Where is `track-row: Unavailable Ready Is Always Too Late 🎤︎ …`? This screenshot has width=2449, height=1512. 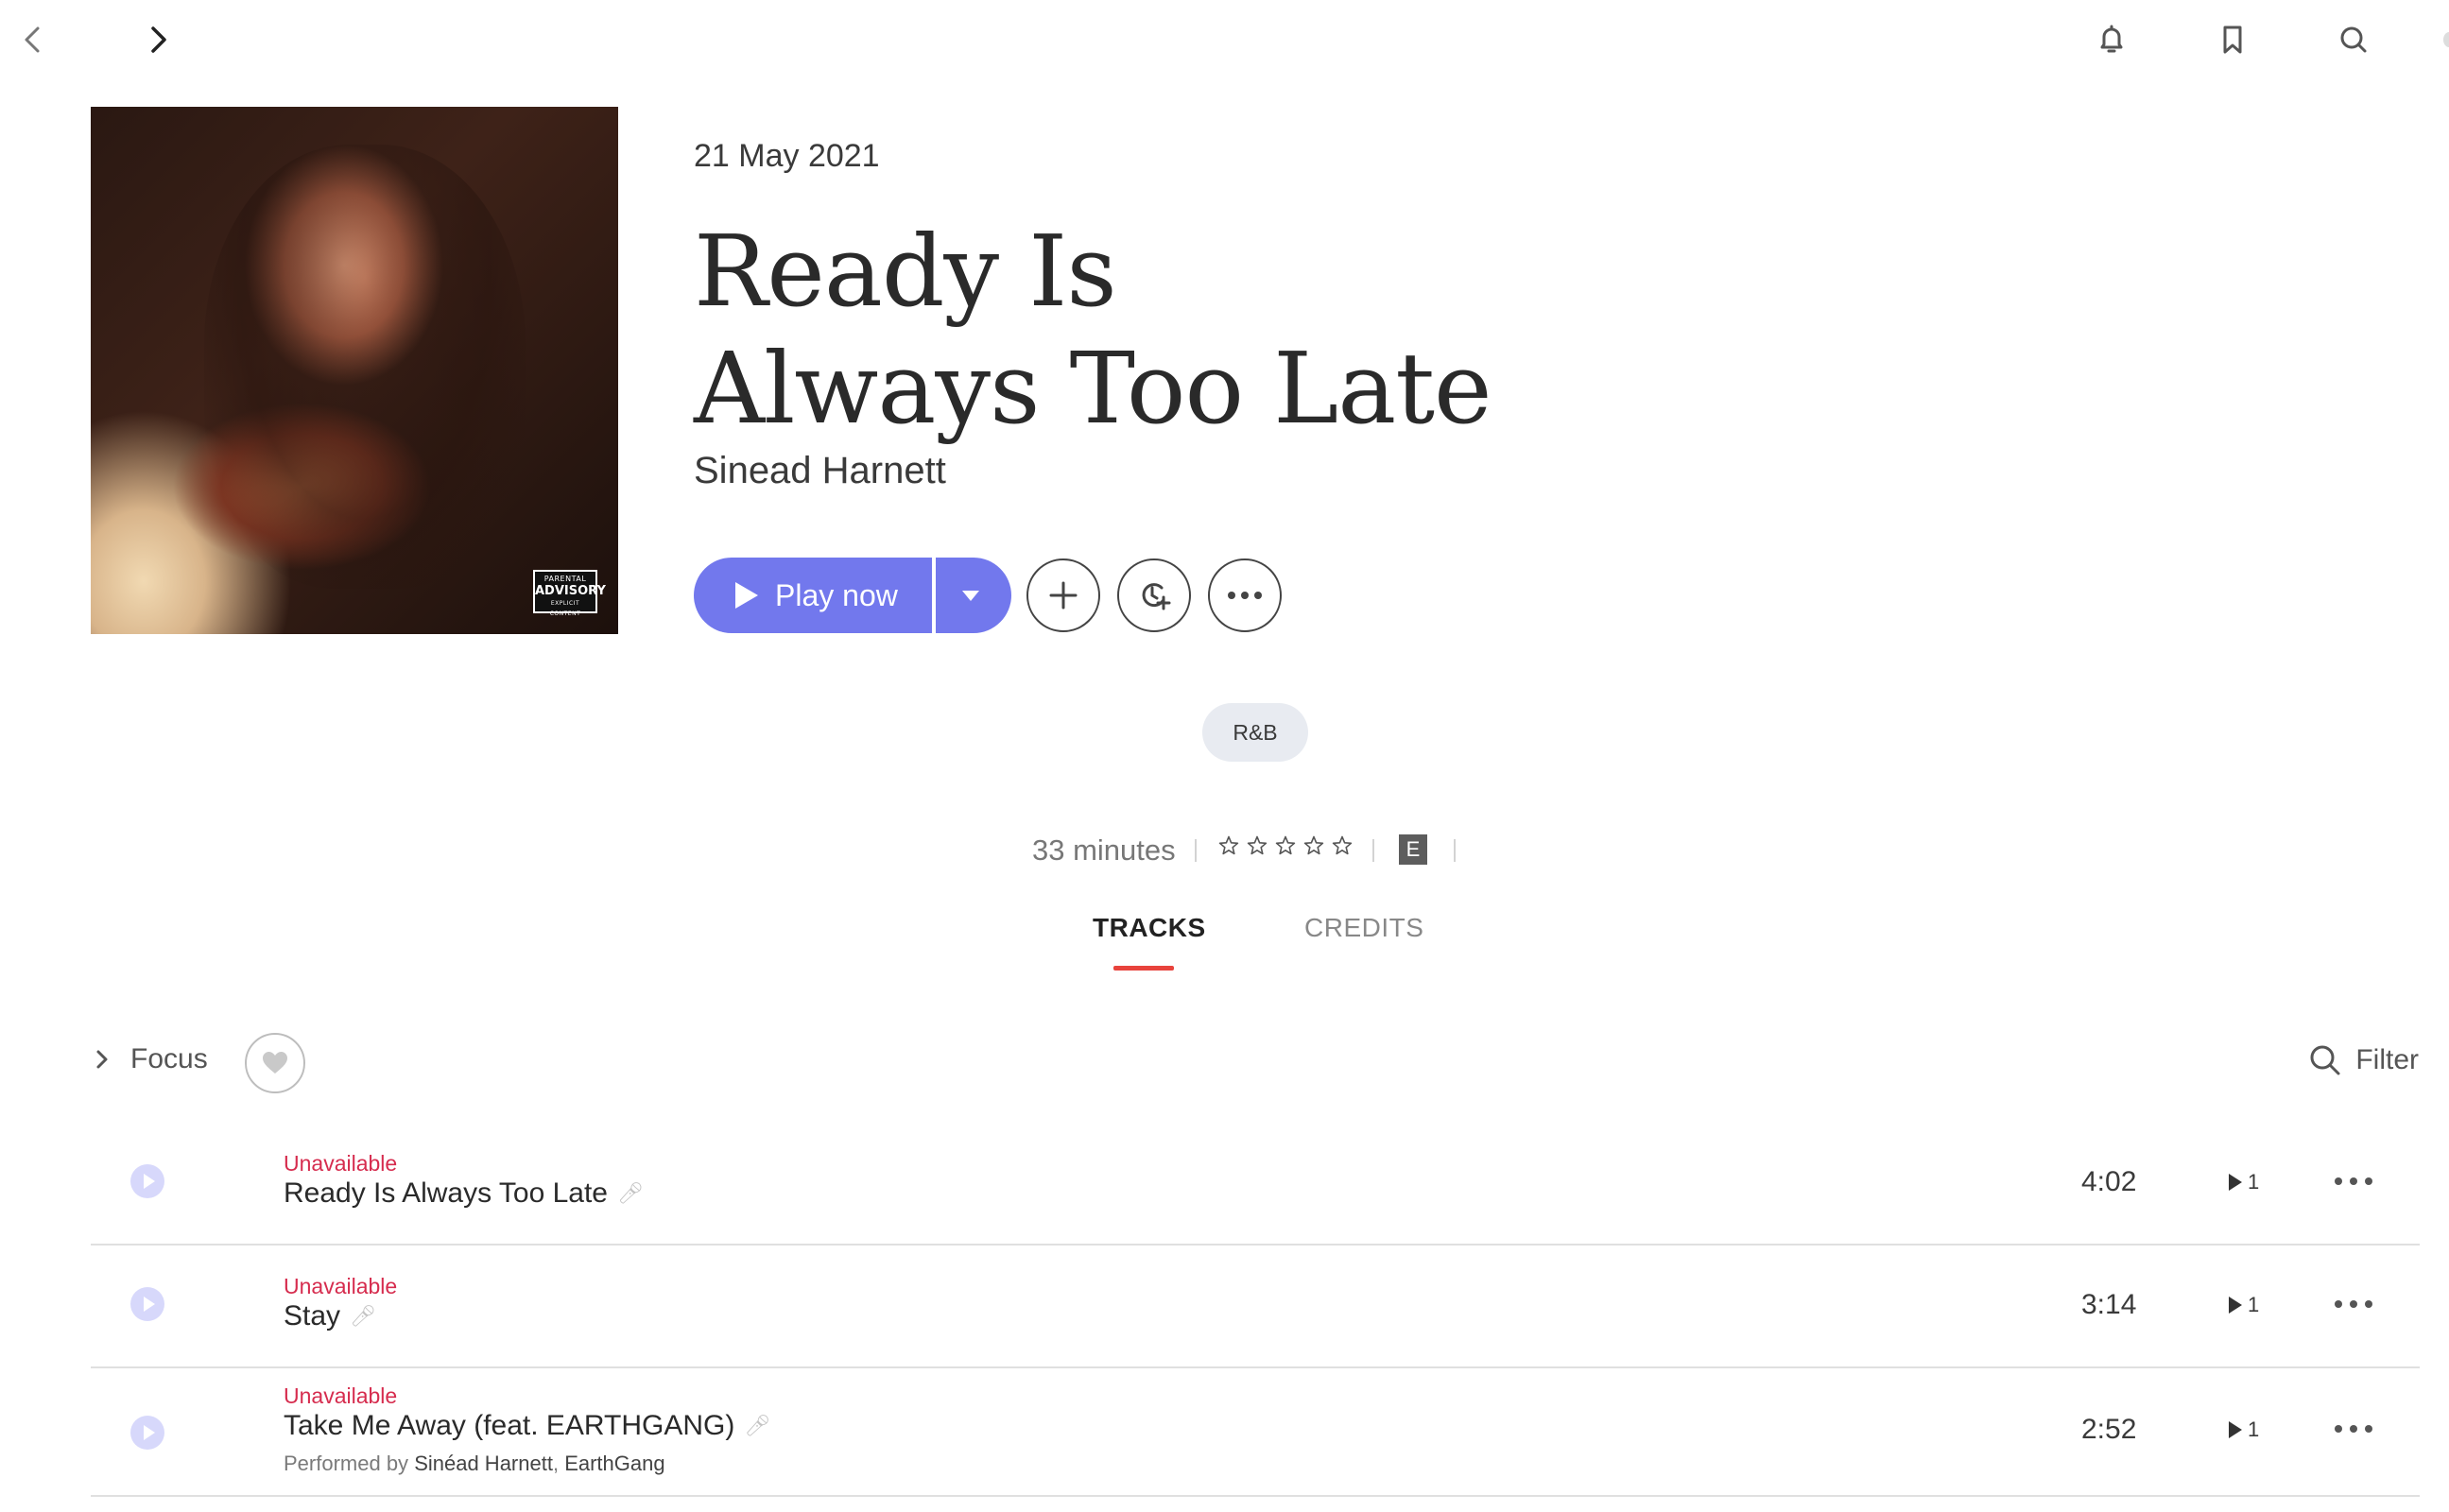
track-row: Unavailable Ready Is Always Too Late 🎤︎ … is located at coordinates (1255, 1183).